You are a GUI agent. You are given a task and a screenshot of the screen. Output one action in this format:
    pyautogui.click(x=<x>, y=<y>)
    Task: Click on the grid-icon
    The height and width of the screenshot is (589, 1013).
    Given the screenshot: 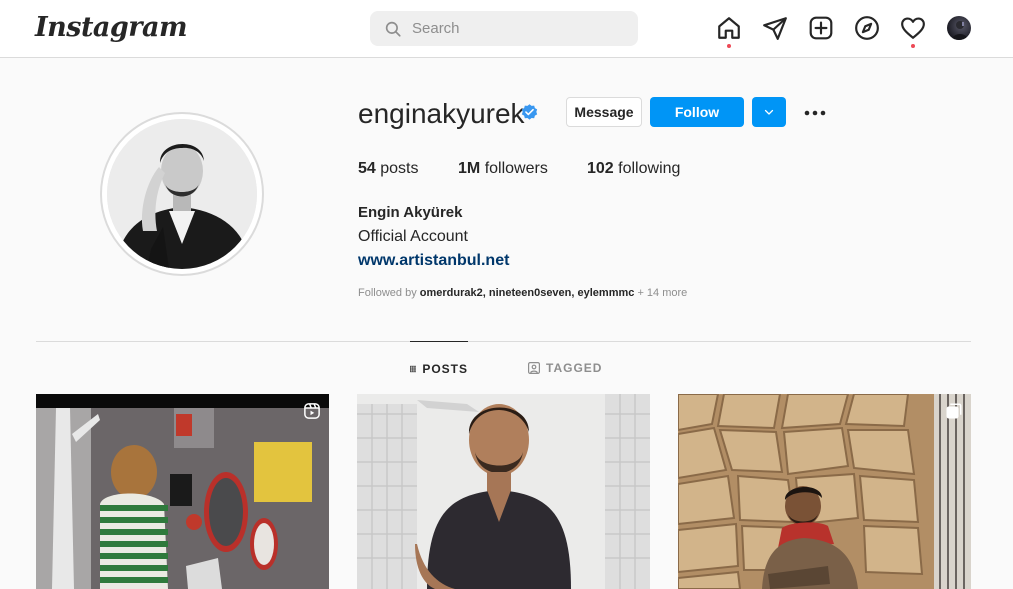 What is the action you would take?
    pyautogui.click(x=413, y=368)
    